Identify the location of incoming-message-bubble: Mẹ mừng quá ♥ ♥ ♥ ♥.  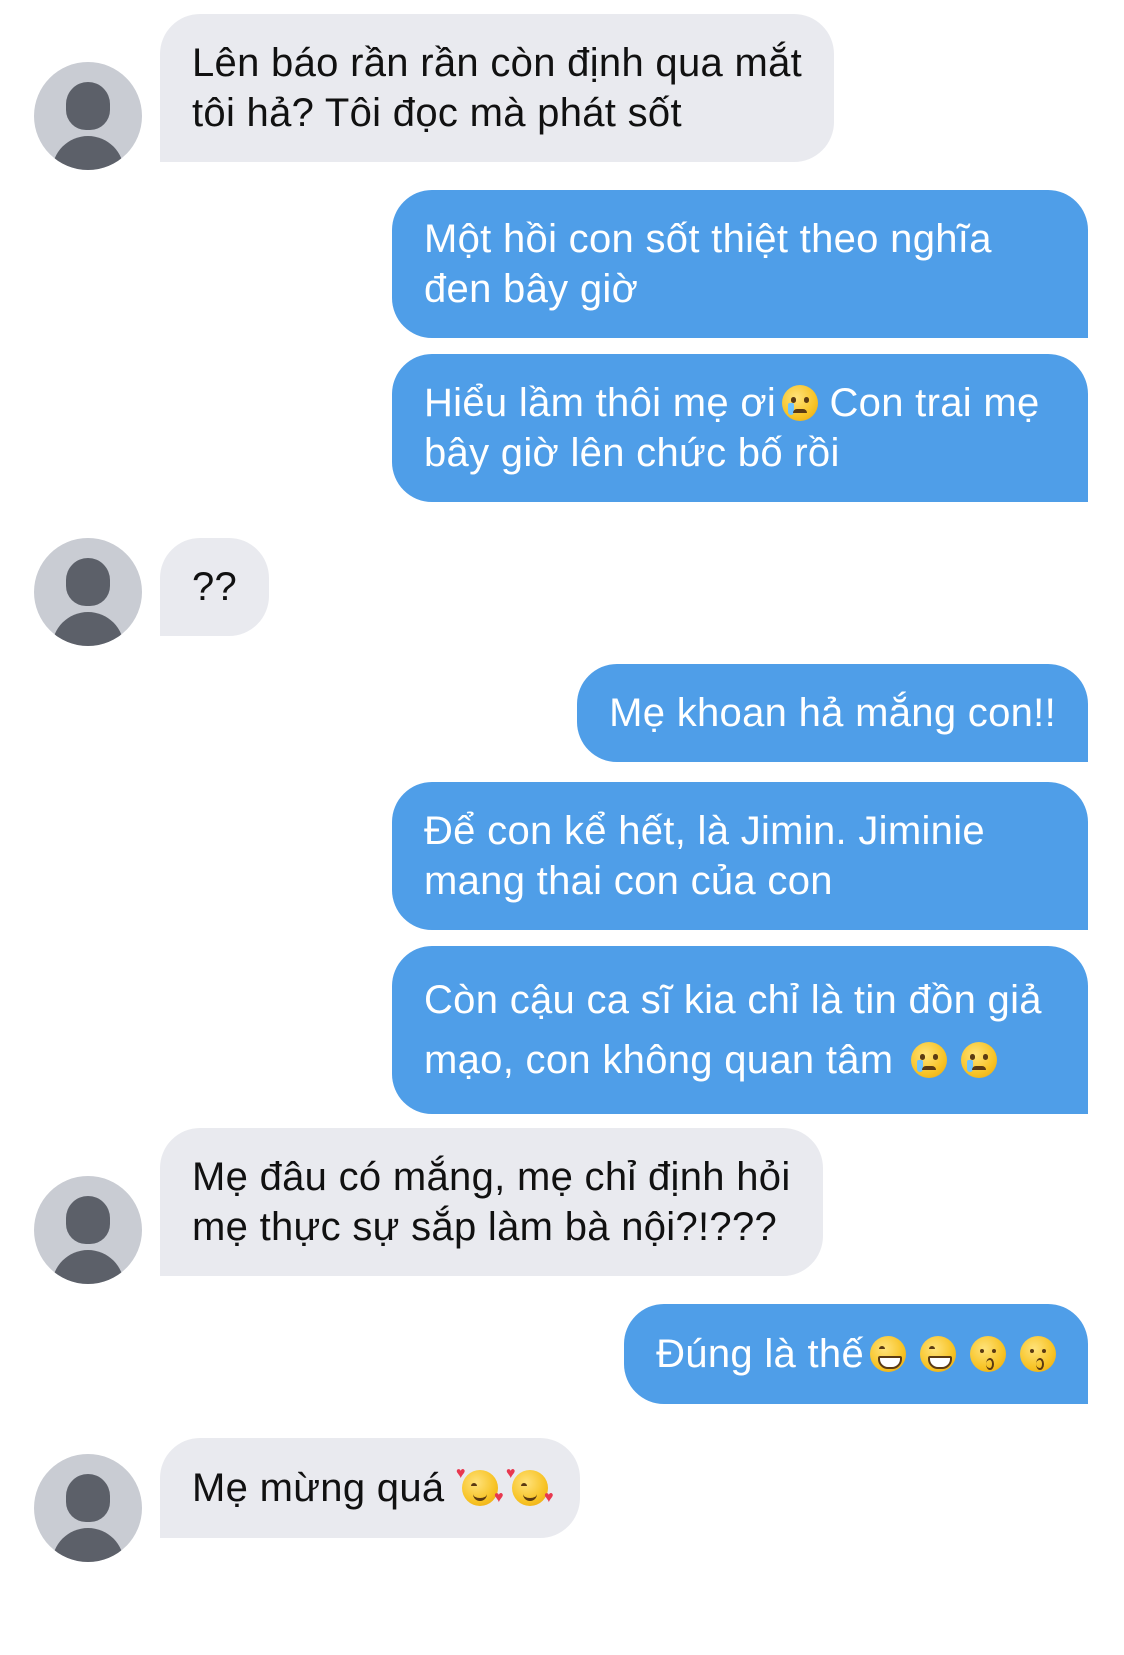
(370, 1488).